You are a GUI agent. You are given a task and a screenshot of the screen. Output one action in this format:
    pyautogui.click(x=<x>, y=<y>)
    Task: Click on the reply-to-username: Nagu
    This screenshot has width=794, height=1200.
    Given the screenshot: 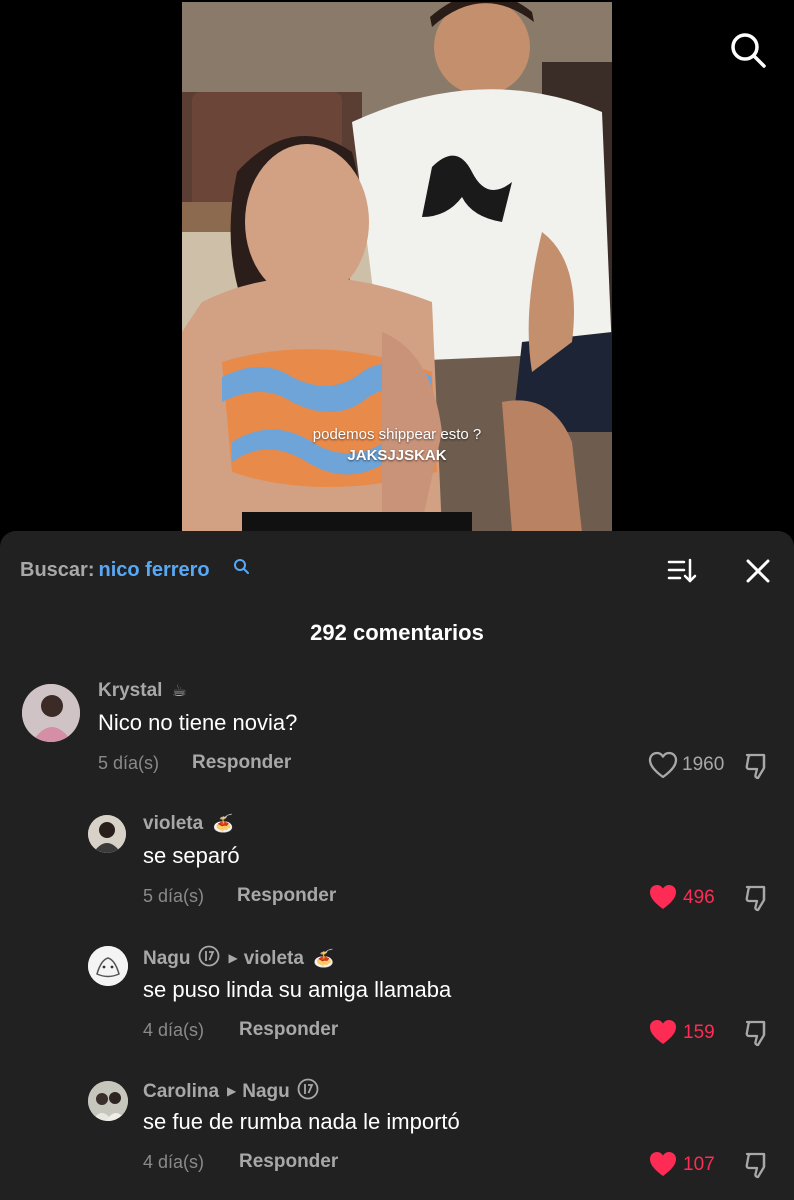 What is the action you would take?
    pyautogui.click(x=266, y=1091)
    